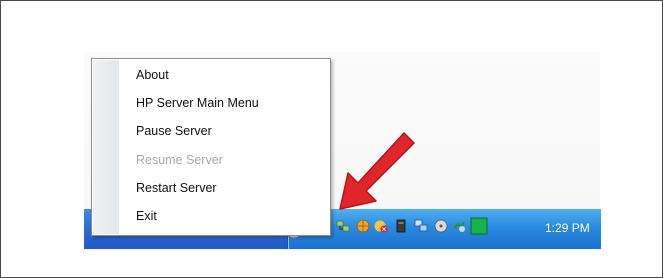 The image size is (663, 278). What do you see at coordinates (176, 188) in the screenshot?
I see `menu-item-restart-server: Restart Server` at bounding box center [176, 188].